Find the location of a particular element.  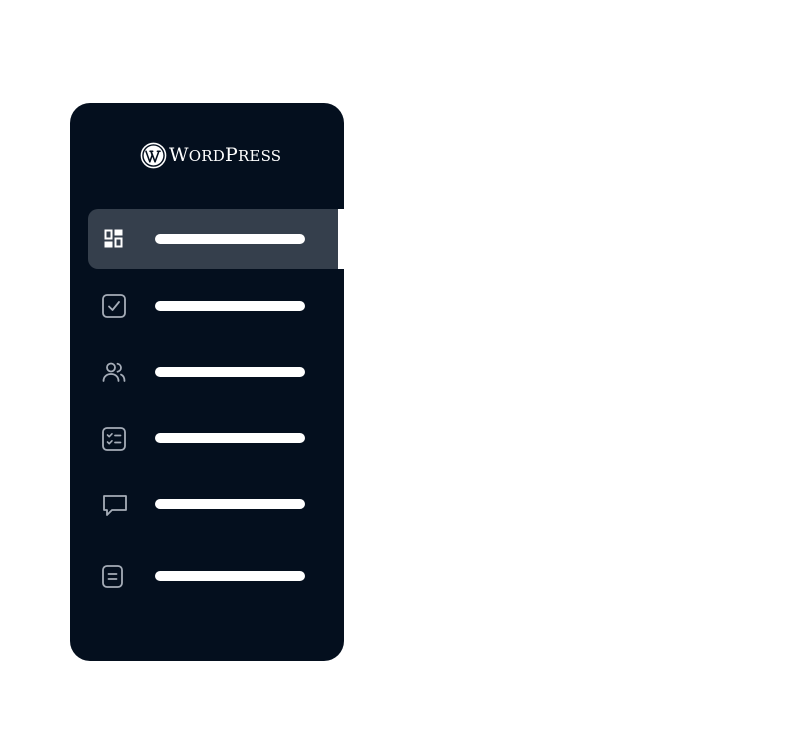

wordpress-logo-icon is located at coordinates (153, 155).